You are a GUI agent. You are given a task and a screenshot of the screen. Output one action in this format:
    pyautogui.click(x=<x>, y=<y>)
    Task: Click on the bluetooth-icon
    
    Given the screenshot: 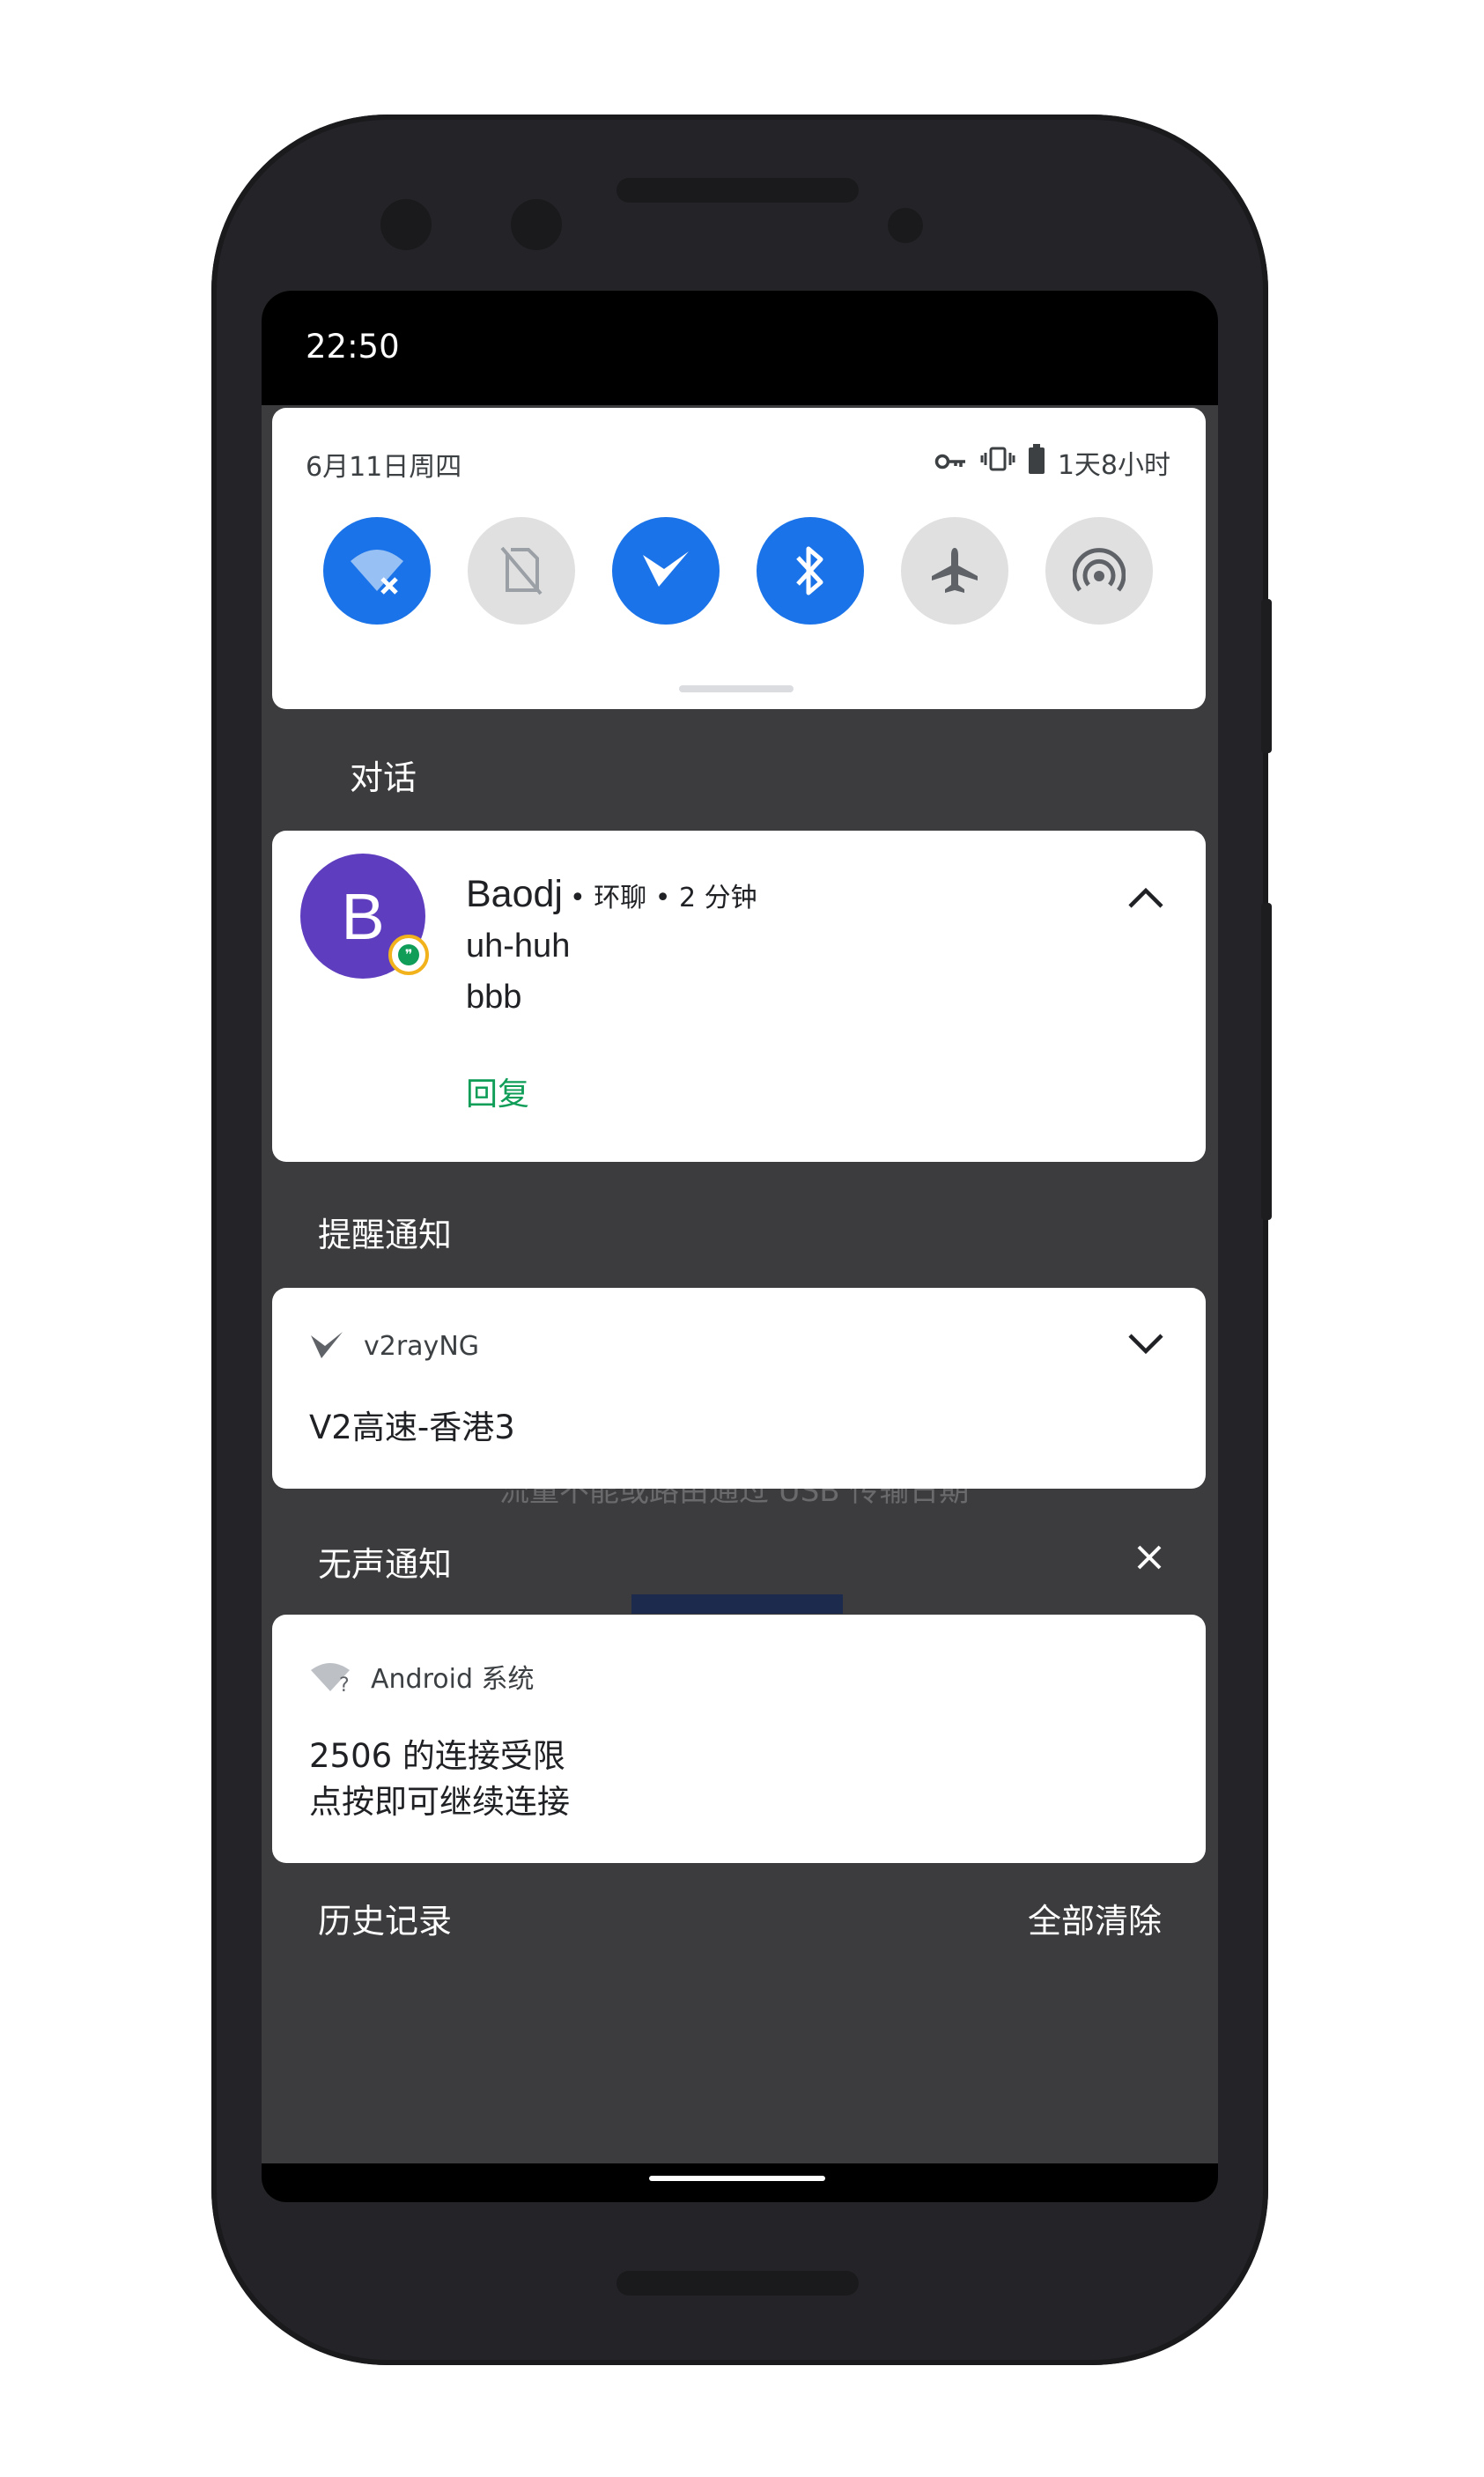 What is the action you would take?
    pyautogui.click(x=809, y=571)
    